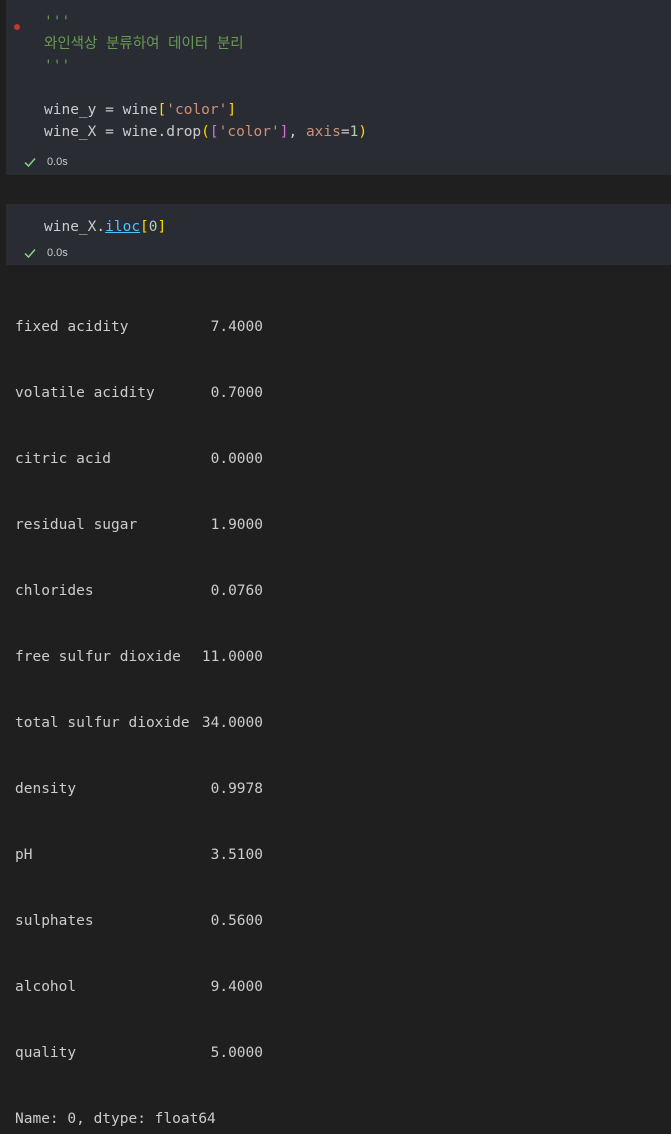 This screenshot has height=1134, width=671. What do you see at coordinates (323, 132) in the screenshot?
I see `code-param: axis` at bounding box center [323, 132].